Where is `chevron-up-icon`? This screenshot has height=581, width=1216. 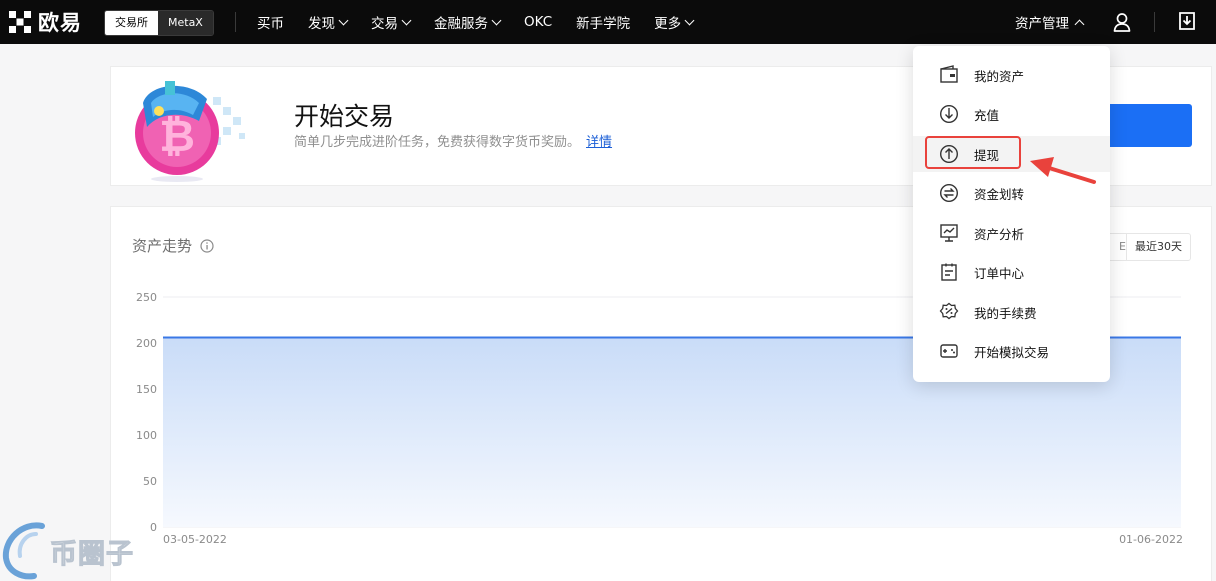
chevron-up-icon is located at coordinates (1079, 24).